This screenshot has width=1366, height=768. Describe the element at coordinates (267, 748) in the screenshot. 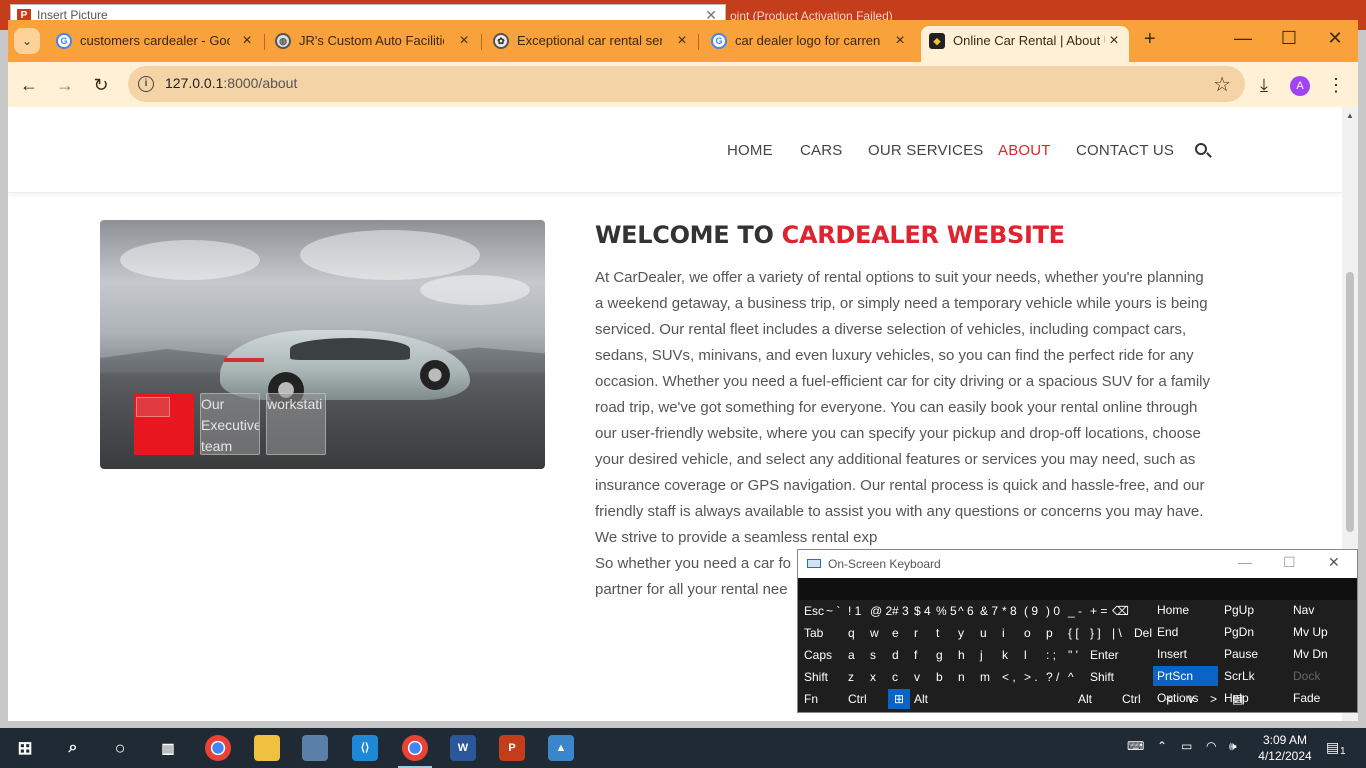

I see `file-explorer-icon` at that location.